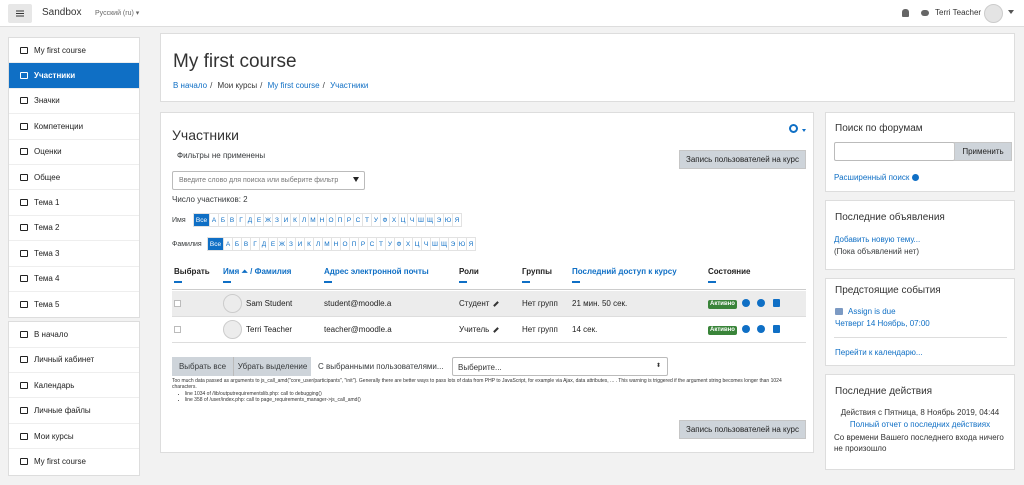 The image size is (1024, 485). I want to click on lastname-initials-bar: Фамилия Все А Б В Г Д Е Ж З И К Л М Н О П Р С Т У Ф Х Ц Ч Ш Щ Э Ю Я, so click(324, 244).